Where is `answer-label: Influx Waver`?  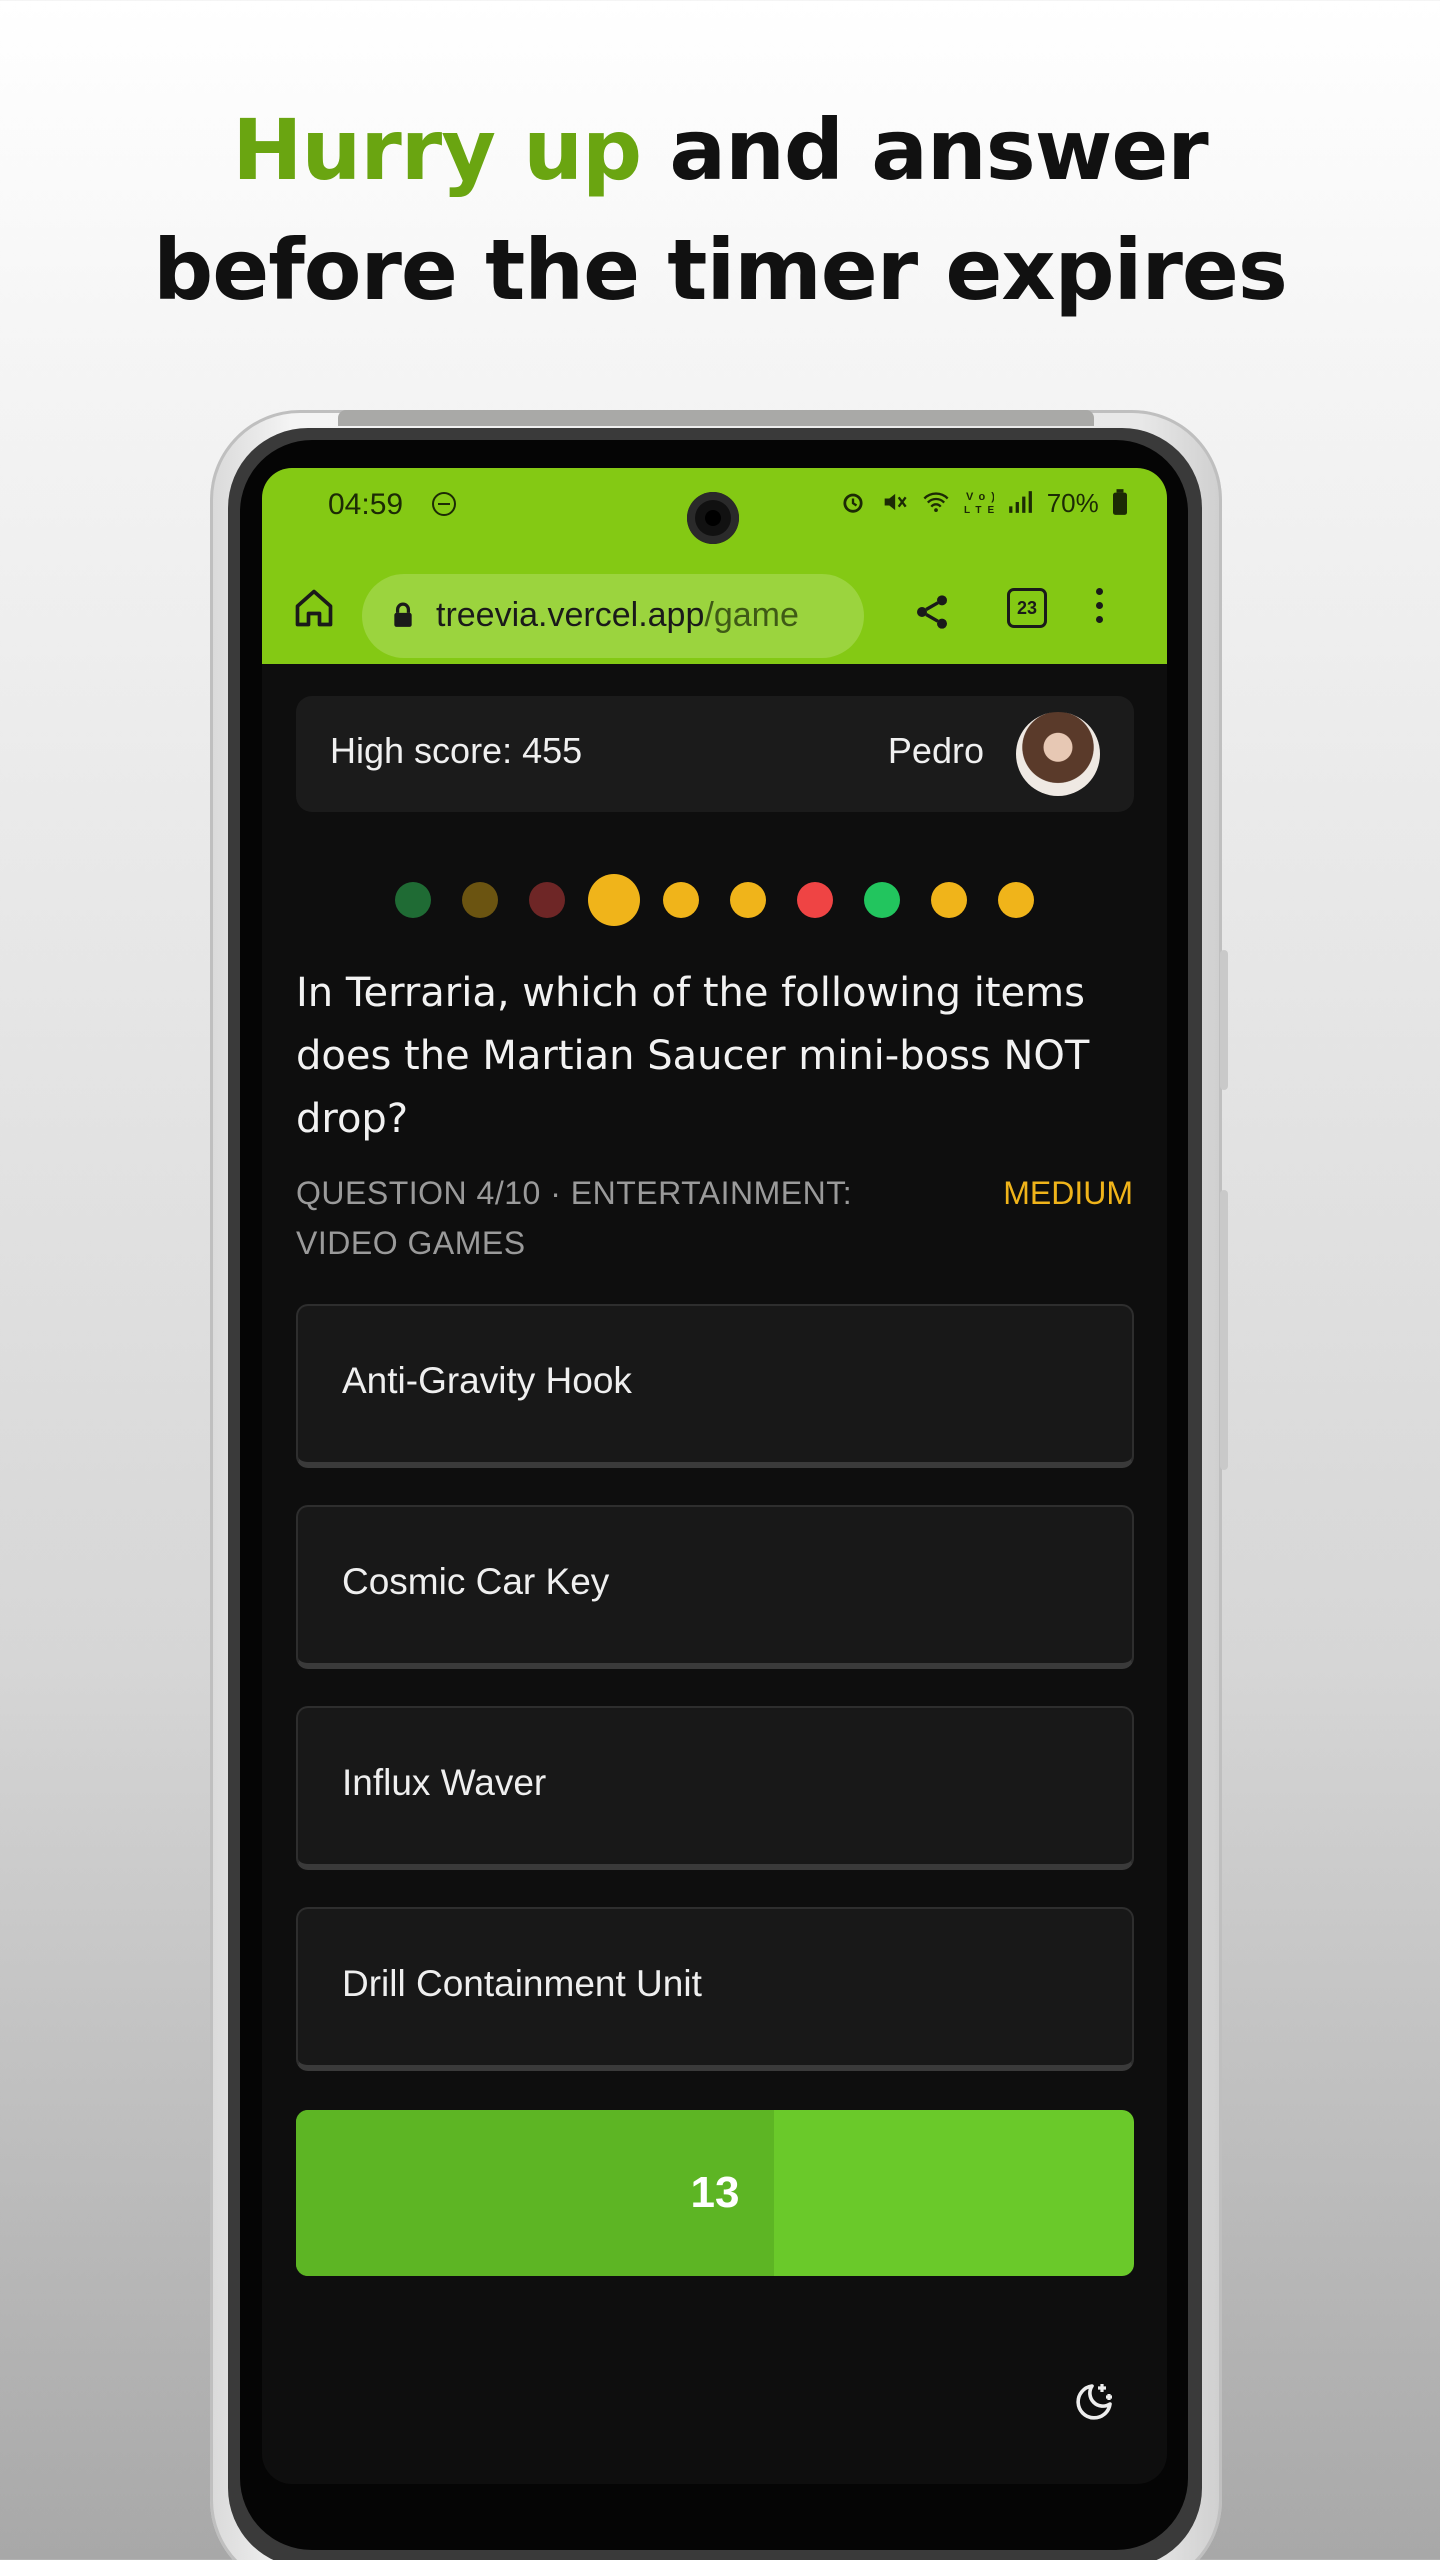 answer-label: Influx Waver is located at coordinates (444, 1782).